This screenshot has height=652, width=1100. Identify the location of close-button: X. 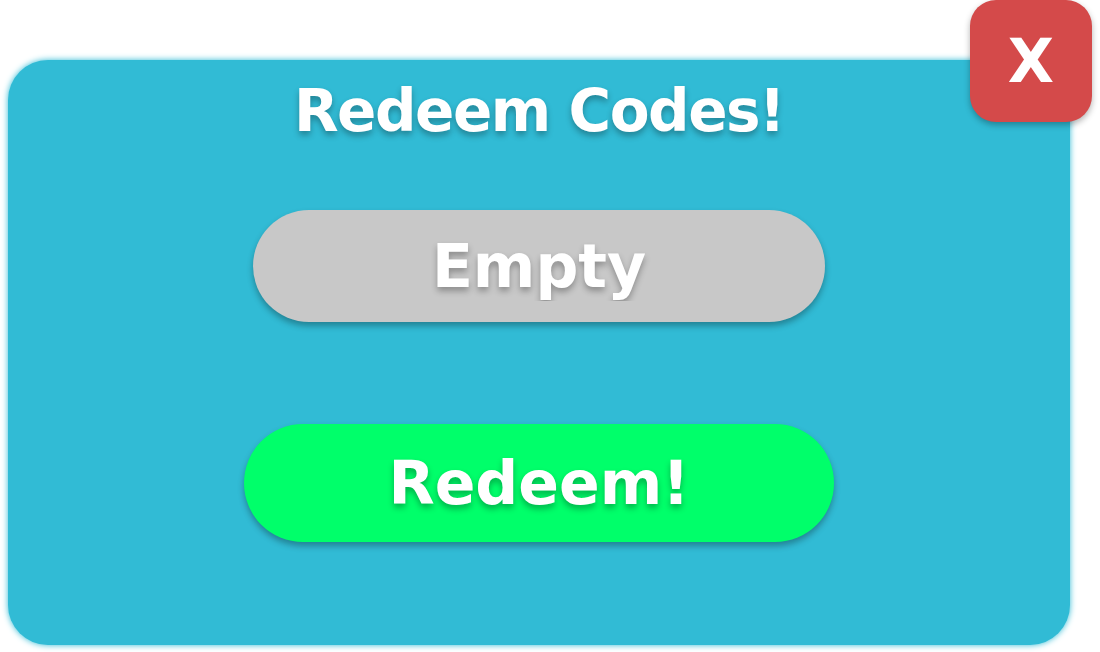
(1031, 61).